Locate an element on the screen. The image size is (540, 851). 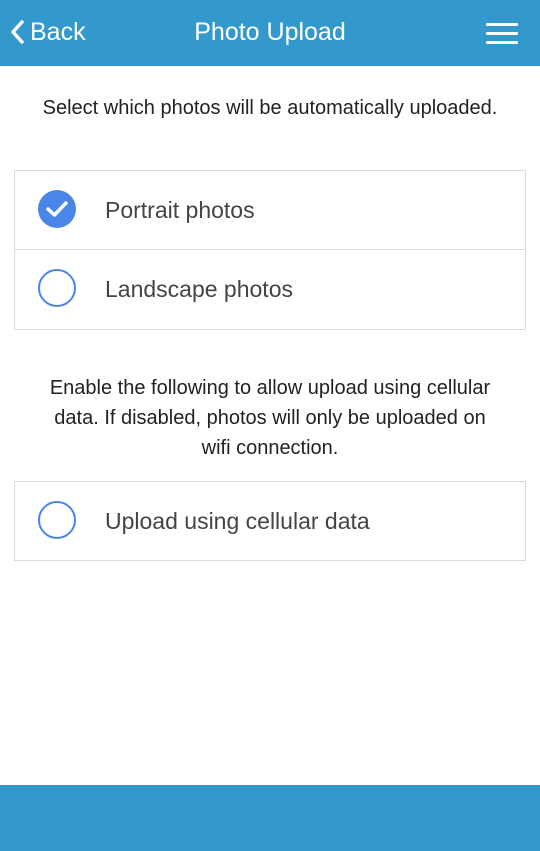
option-portrait-photos: Portrait photos is located at coordinates (270, 210).